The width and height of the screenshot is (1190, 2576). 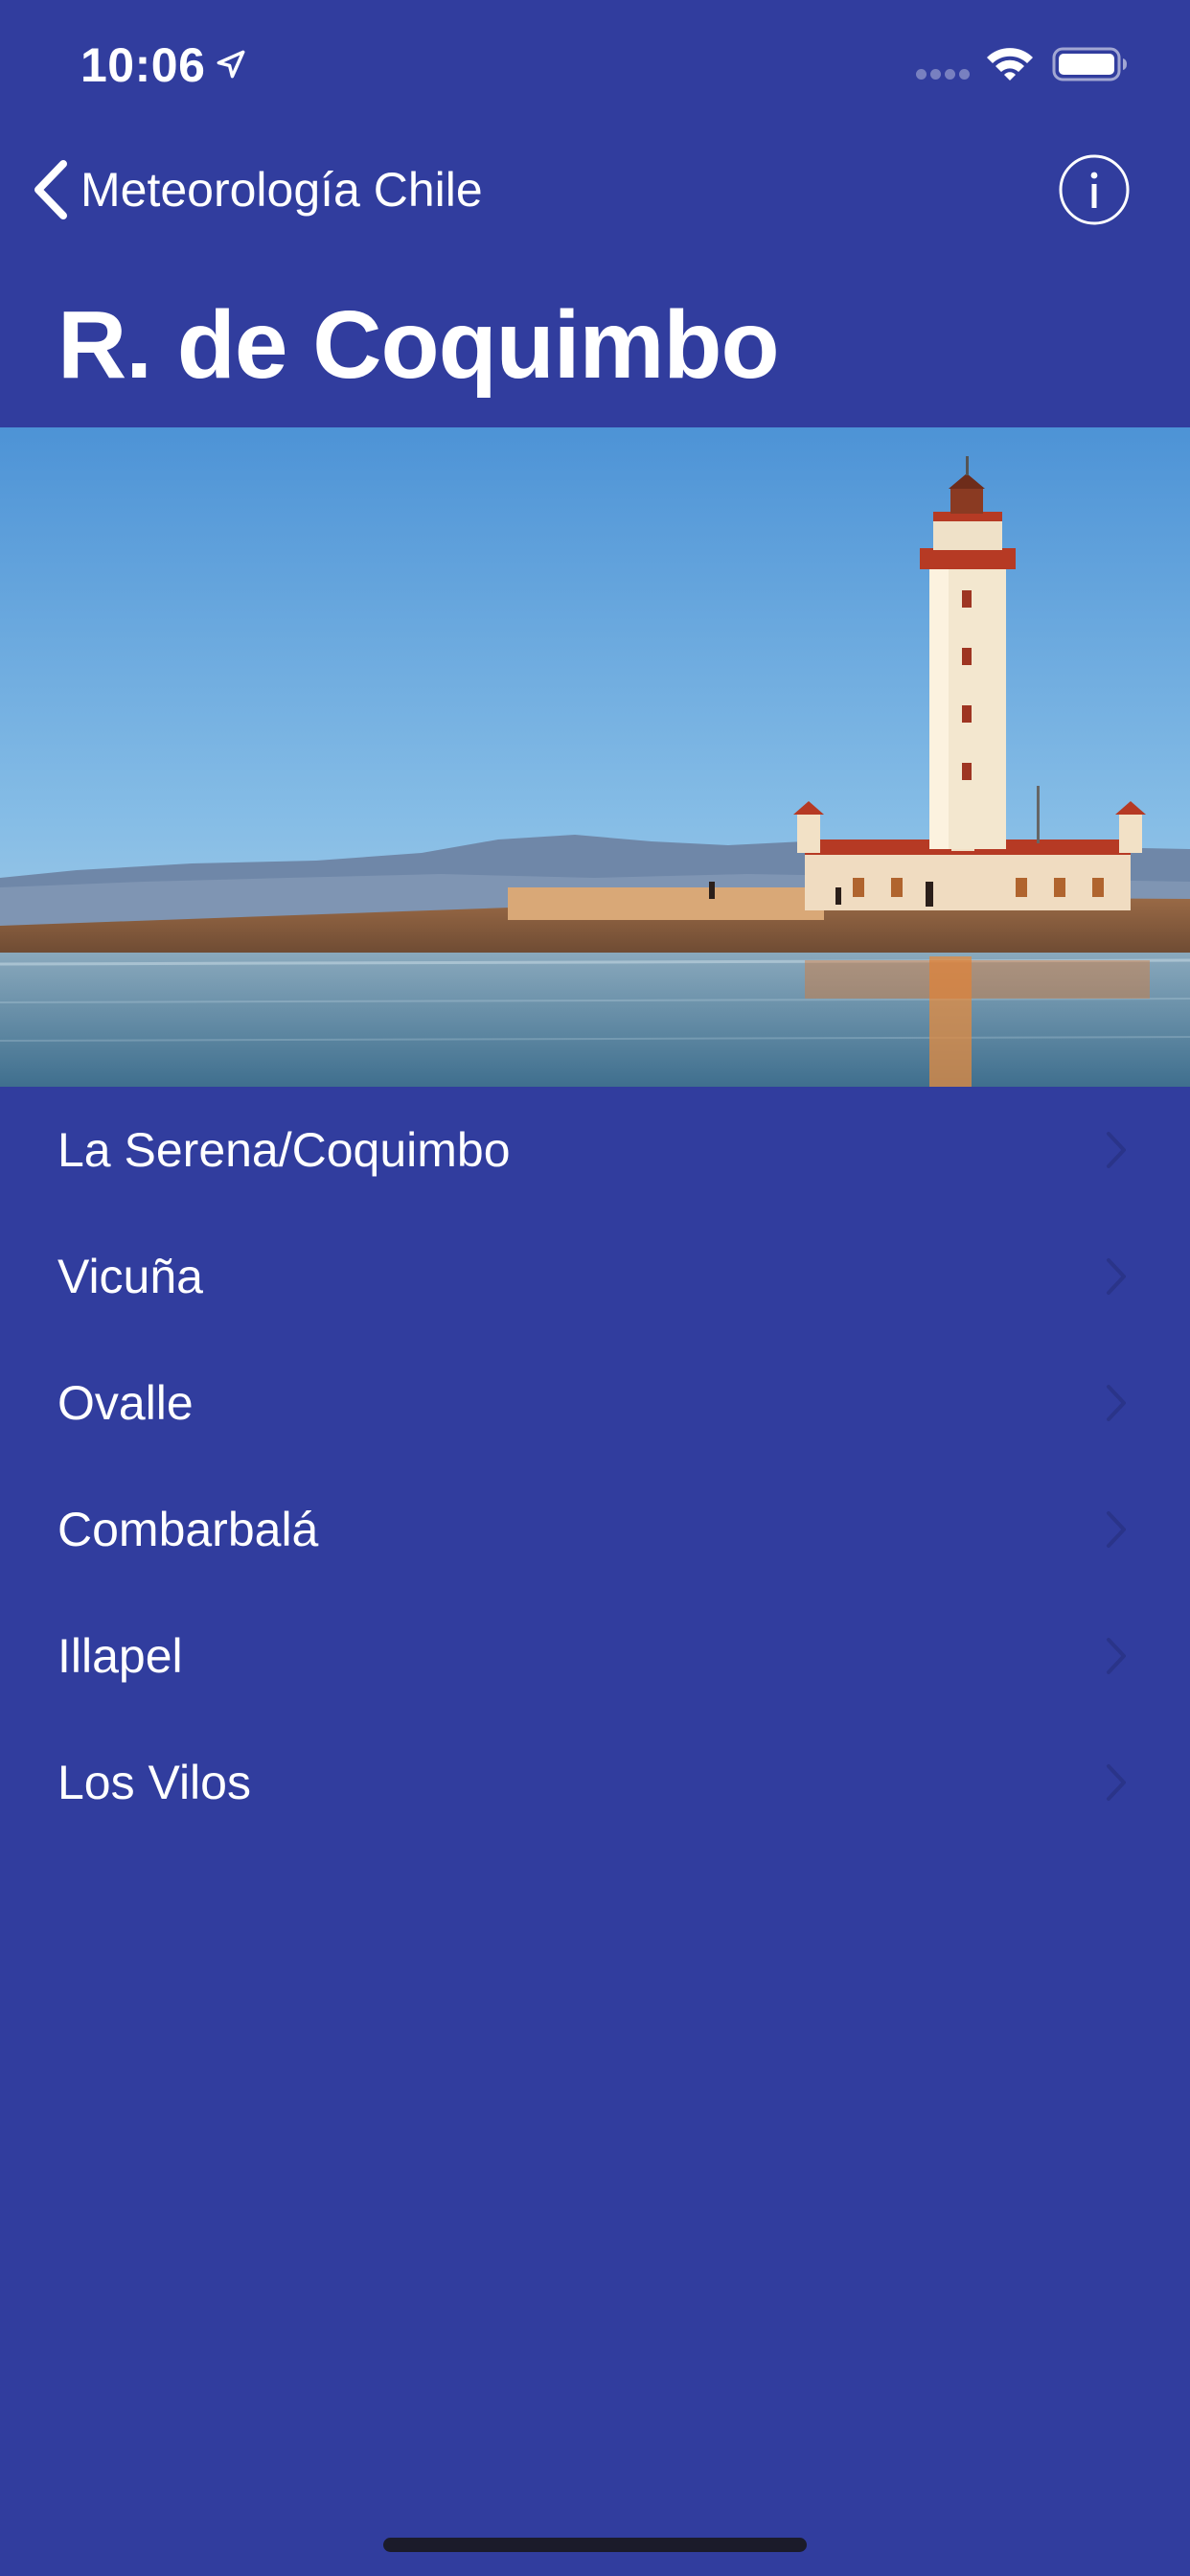 I want to click on chevron-left-icon, so click(x=51, y=189).